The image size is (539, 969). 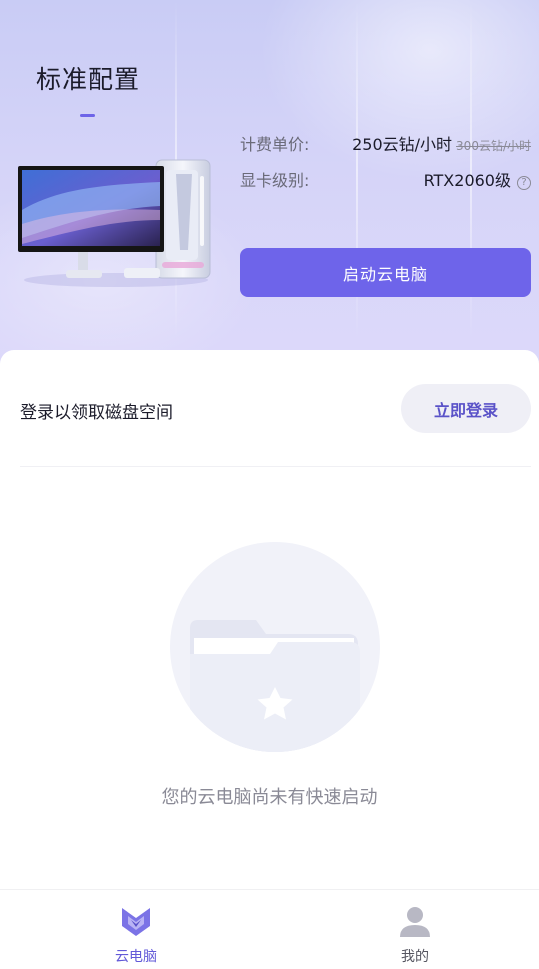 What do you see at coordinates (402, 144) in the screenshot?
I see `price-value: 250云钻/小时` at bounding box center [402, 144].